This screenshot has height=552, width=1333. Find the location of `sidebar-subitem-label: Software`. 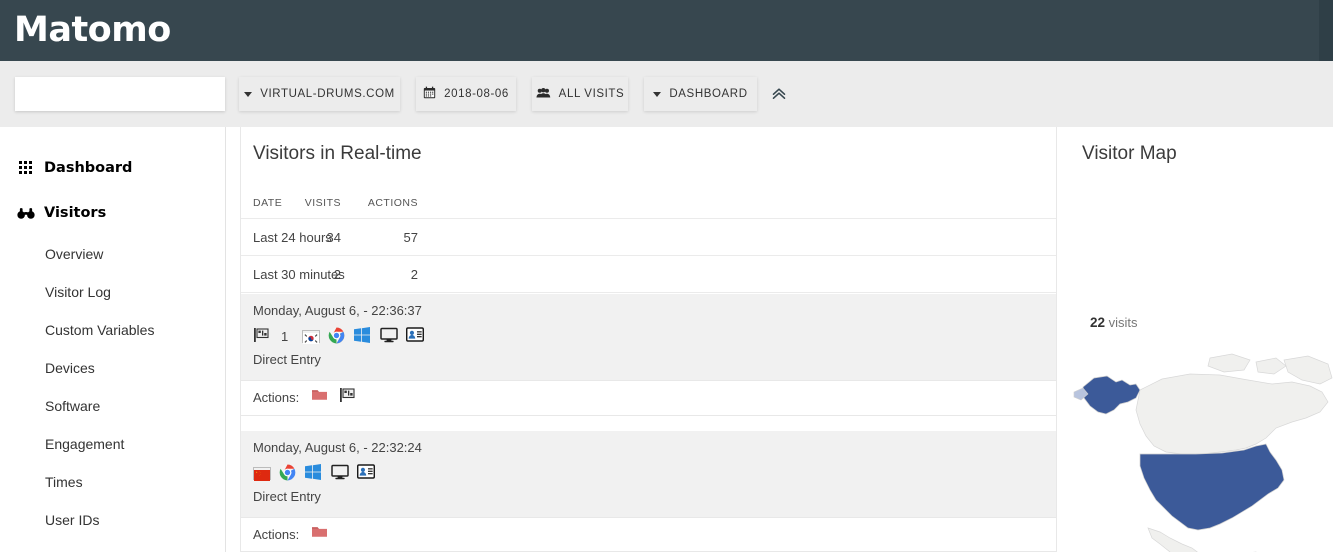

sidebar-subitem-label: Software is located at coordinates (73, 406).